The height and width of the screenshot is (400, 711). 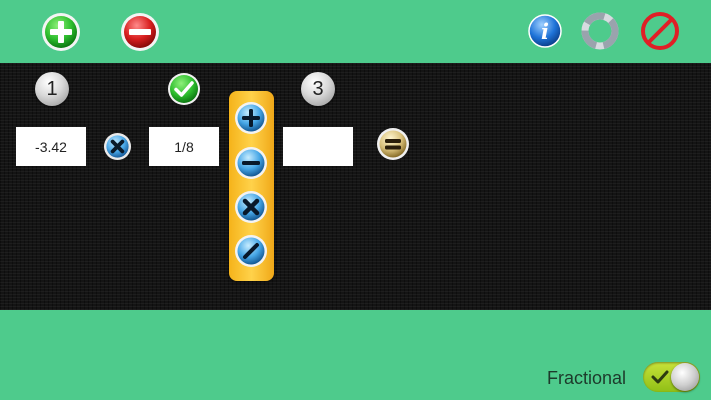 I want to click on fractional-label: Fractional, so click(x=587, y=378).